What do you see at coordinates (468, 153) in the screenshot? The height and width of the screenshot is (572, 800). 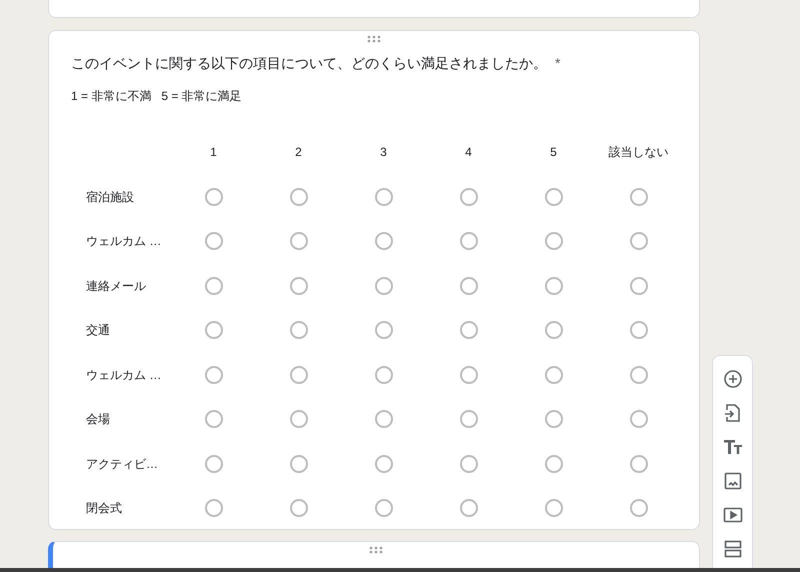 I see `column-header: 4` at bounding box center [468, 153].